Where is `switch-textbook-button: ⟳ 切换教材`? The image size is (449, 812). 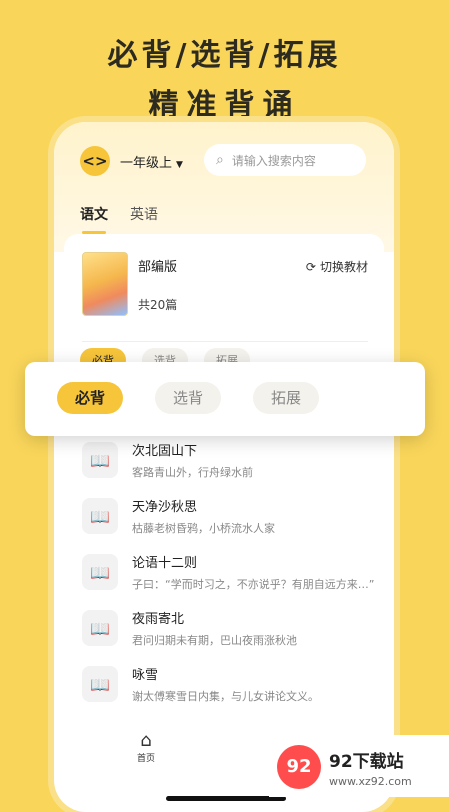
switch-textbook-button: ⟳ 切换教材 is located at coordinates (337, 266).